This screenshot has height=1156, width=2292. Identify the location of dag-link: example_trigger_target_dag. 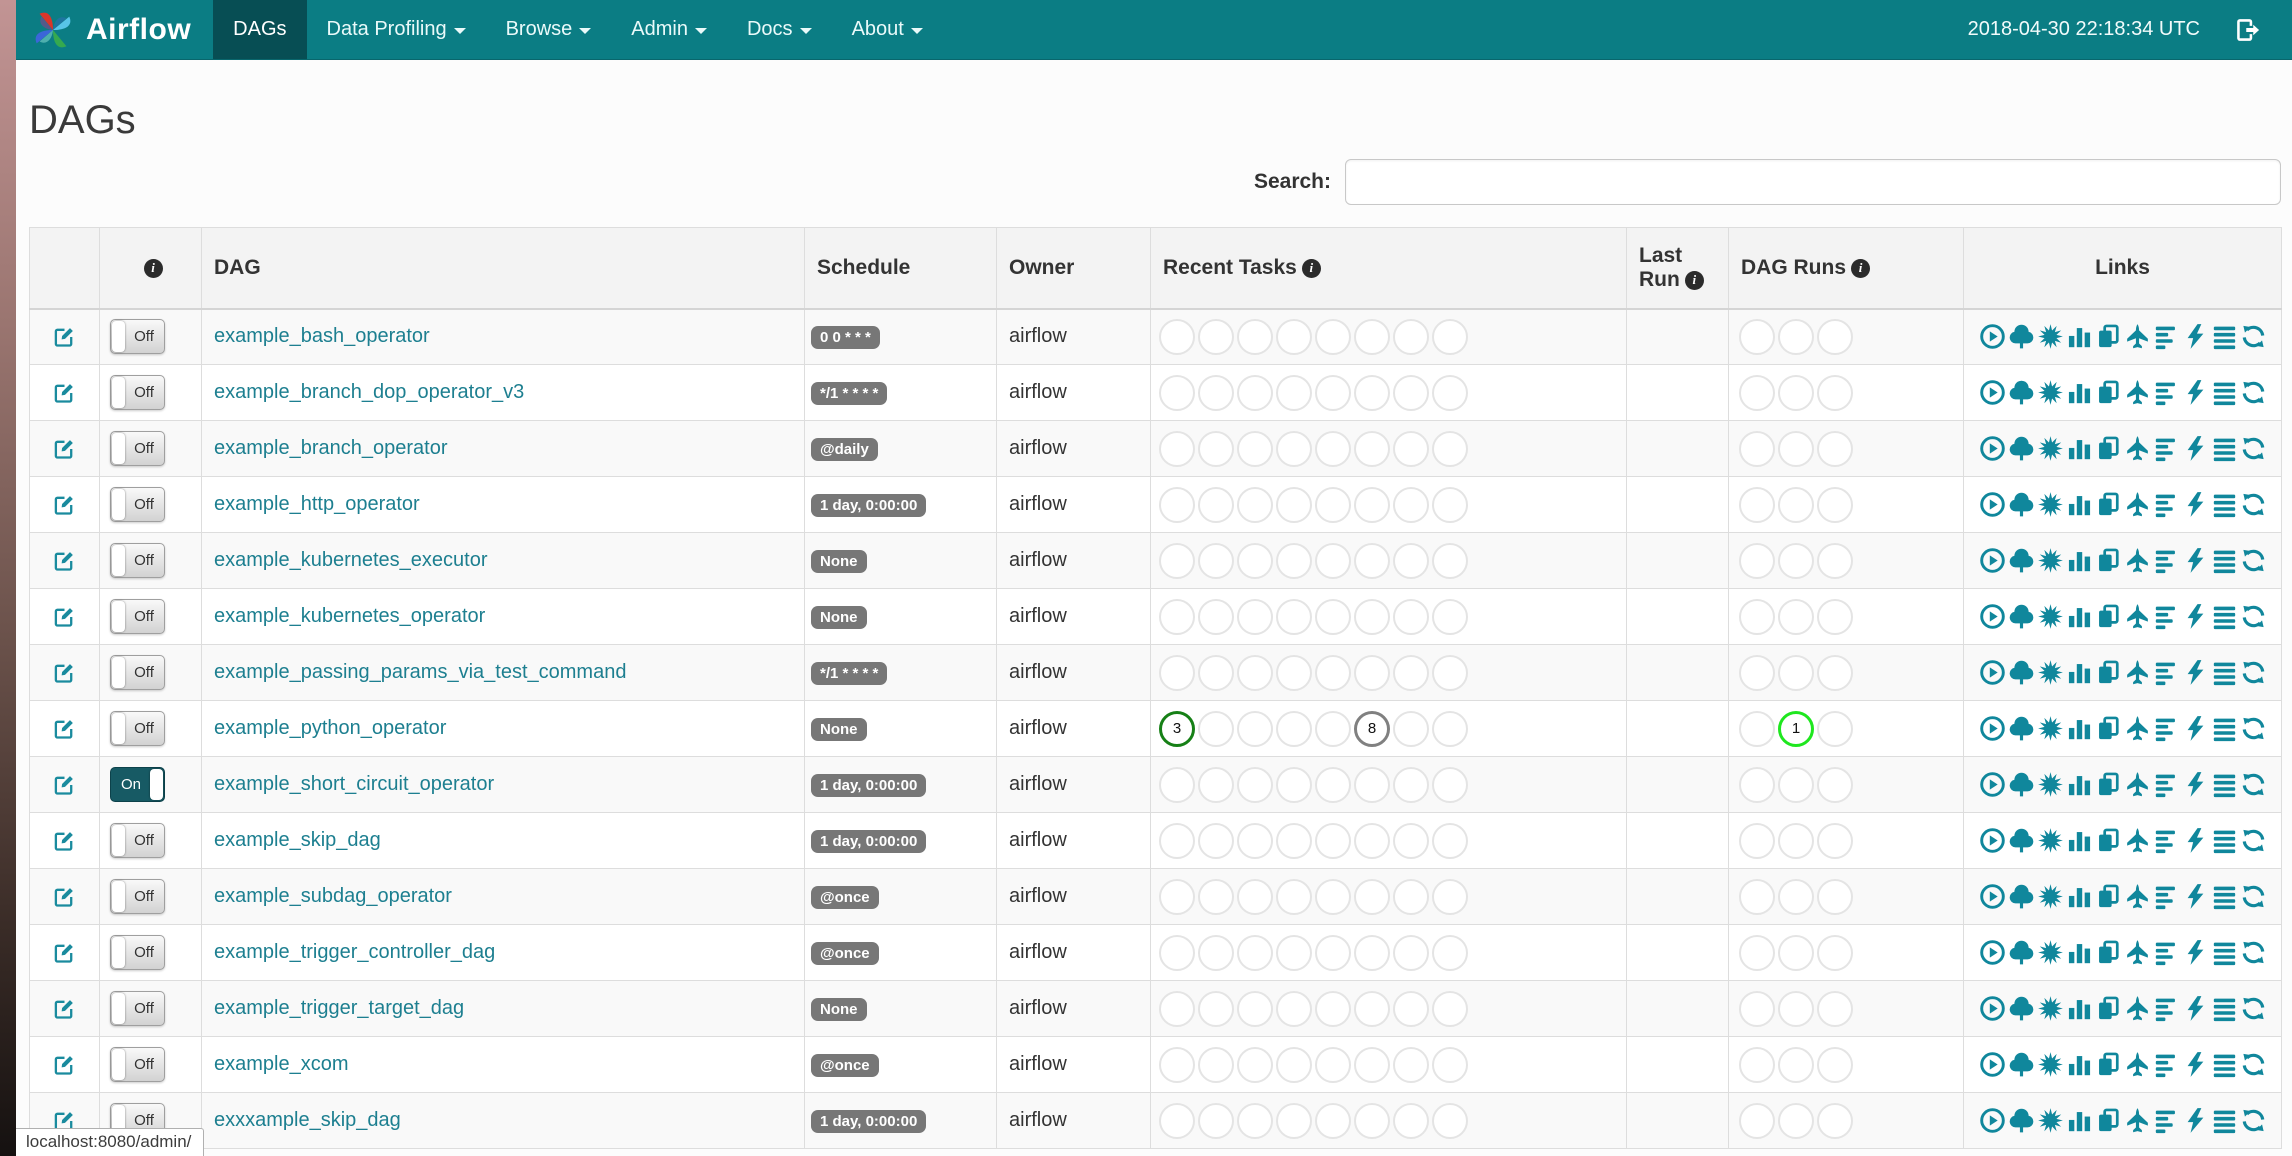
(339, 1008).